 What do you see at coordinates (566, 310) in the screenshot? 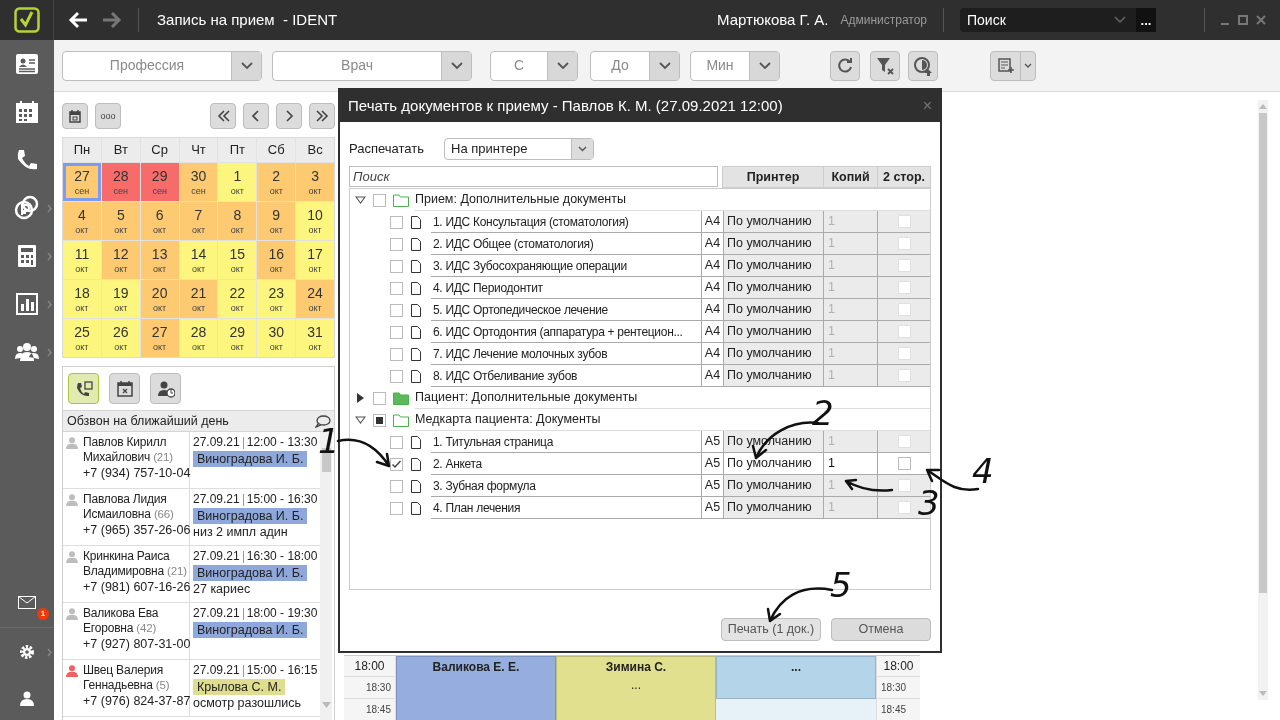
I see `document-name: 5. ИДС Ортопедическое лечение` at bounding box center [566, 310].